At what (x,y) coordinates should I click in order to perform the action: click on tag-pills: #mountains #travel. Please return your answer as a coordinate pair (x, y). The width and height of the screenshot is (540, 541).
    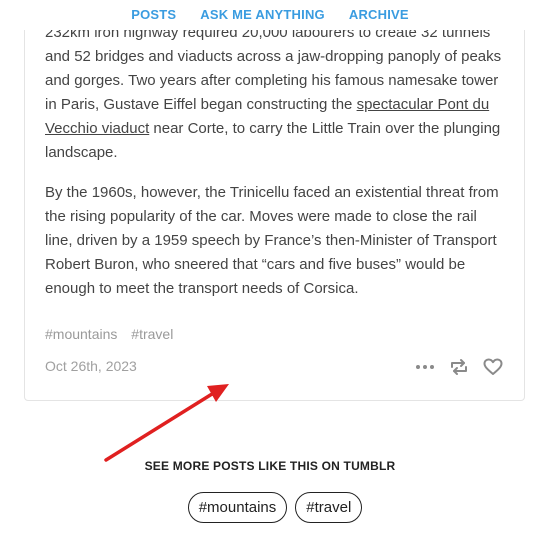
    Looking at the image, I should click on (270, 507).